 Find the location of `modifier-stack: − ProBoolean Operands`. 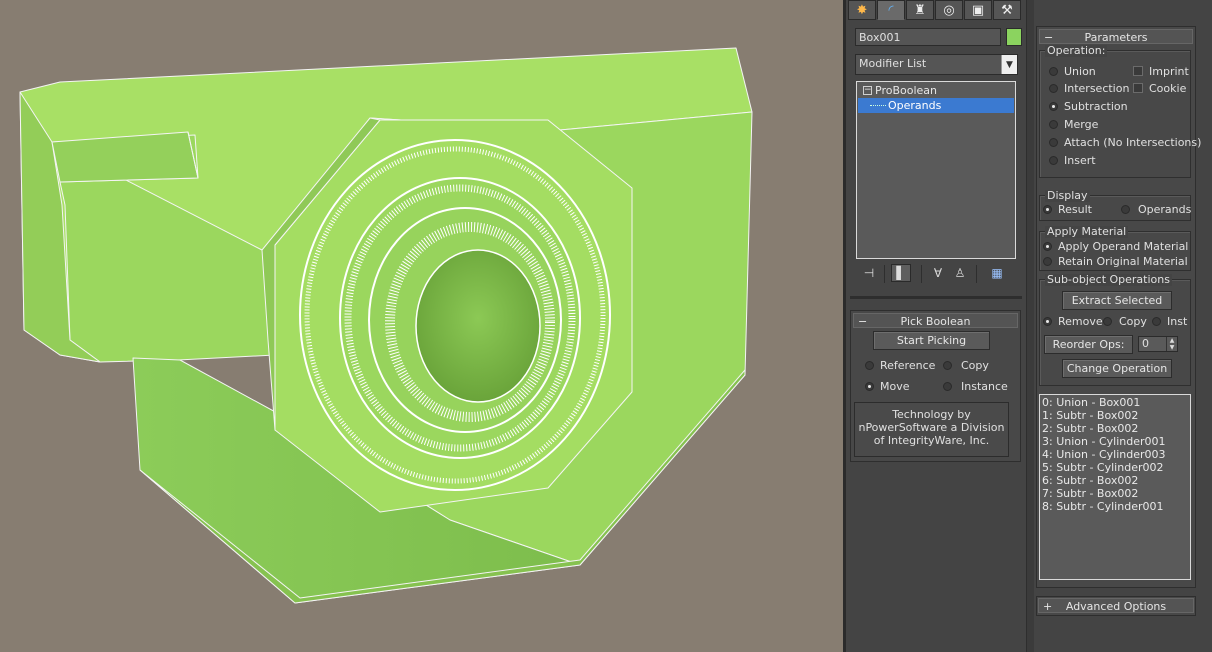

modifier-stack: − ProBoolean Operands is located at coordinates (936, 170).